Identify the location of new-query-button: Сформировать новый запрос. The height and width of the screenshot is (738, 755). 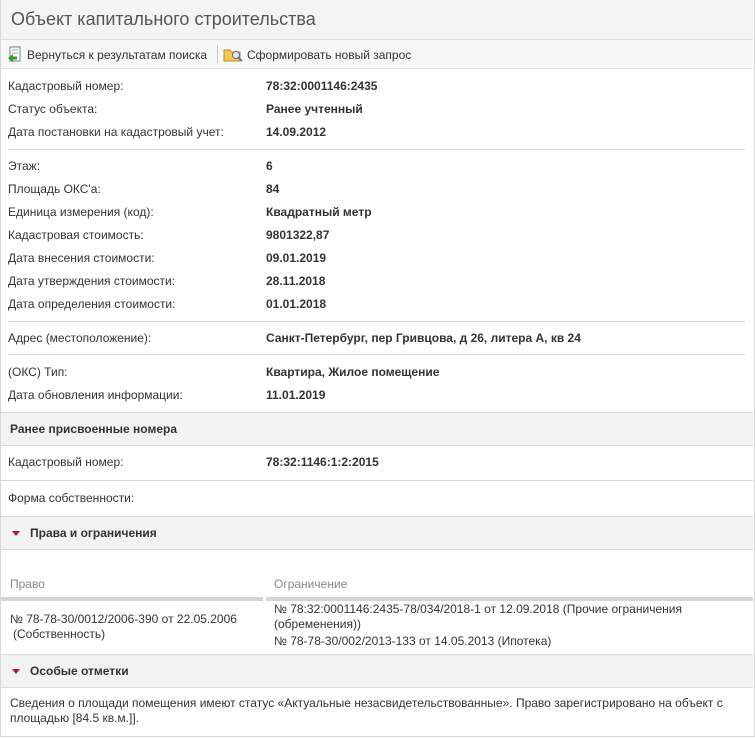
(317, 54).